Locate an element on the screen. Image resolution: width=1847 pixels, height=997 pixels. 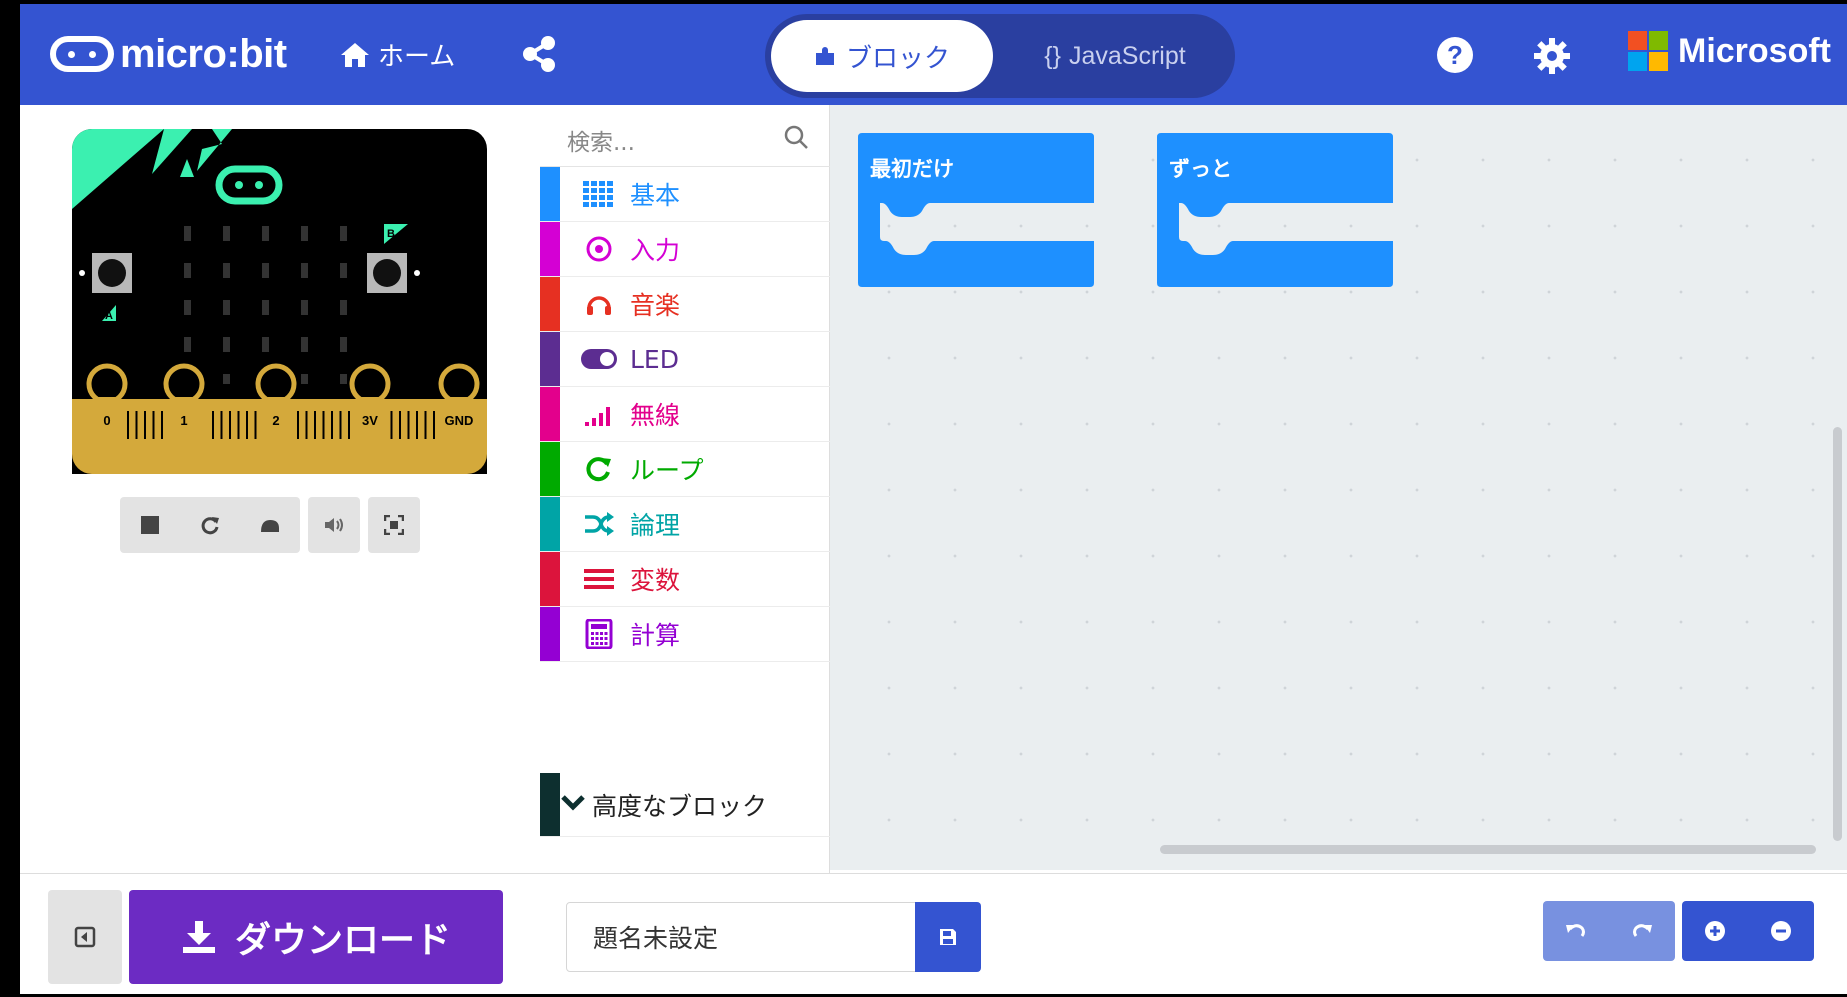
category-label: LED is located at coordinates (654, 359).